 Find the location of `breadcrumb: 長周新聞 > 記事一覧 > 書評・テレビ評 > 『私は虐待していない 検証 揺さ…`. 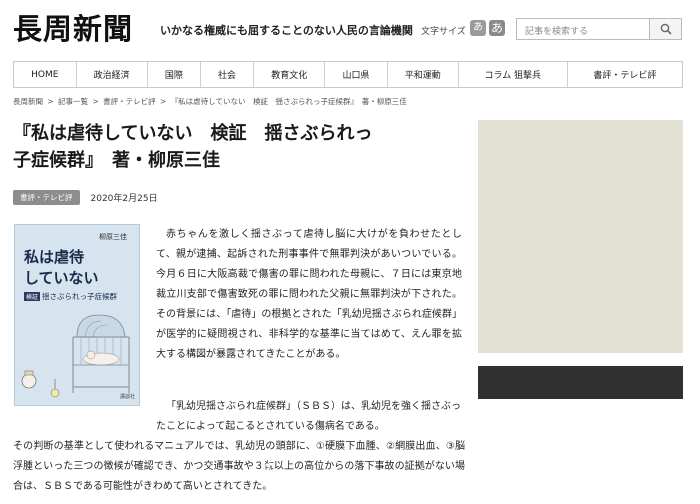

breadcrumb: 長周新聞 > 記事一覧 > 書評・テレビ評 > 『私は虐待していない 検証 揺さ… is located at coordinates (211, 101).